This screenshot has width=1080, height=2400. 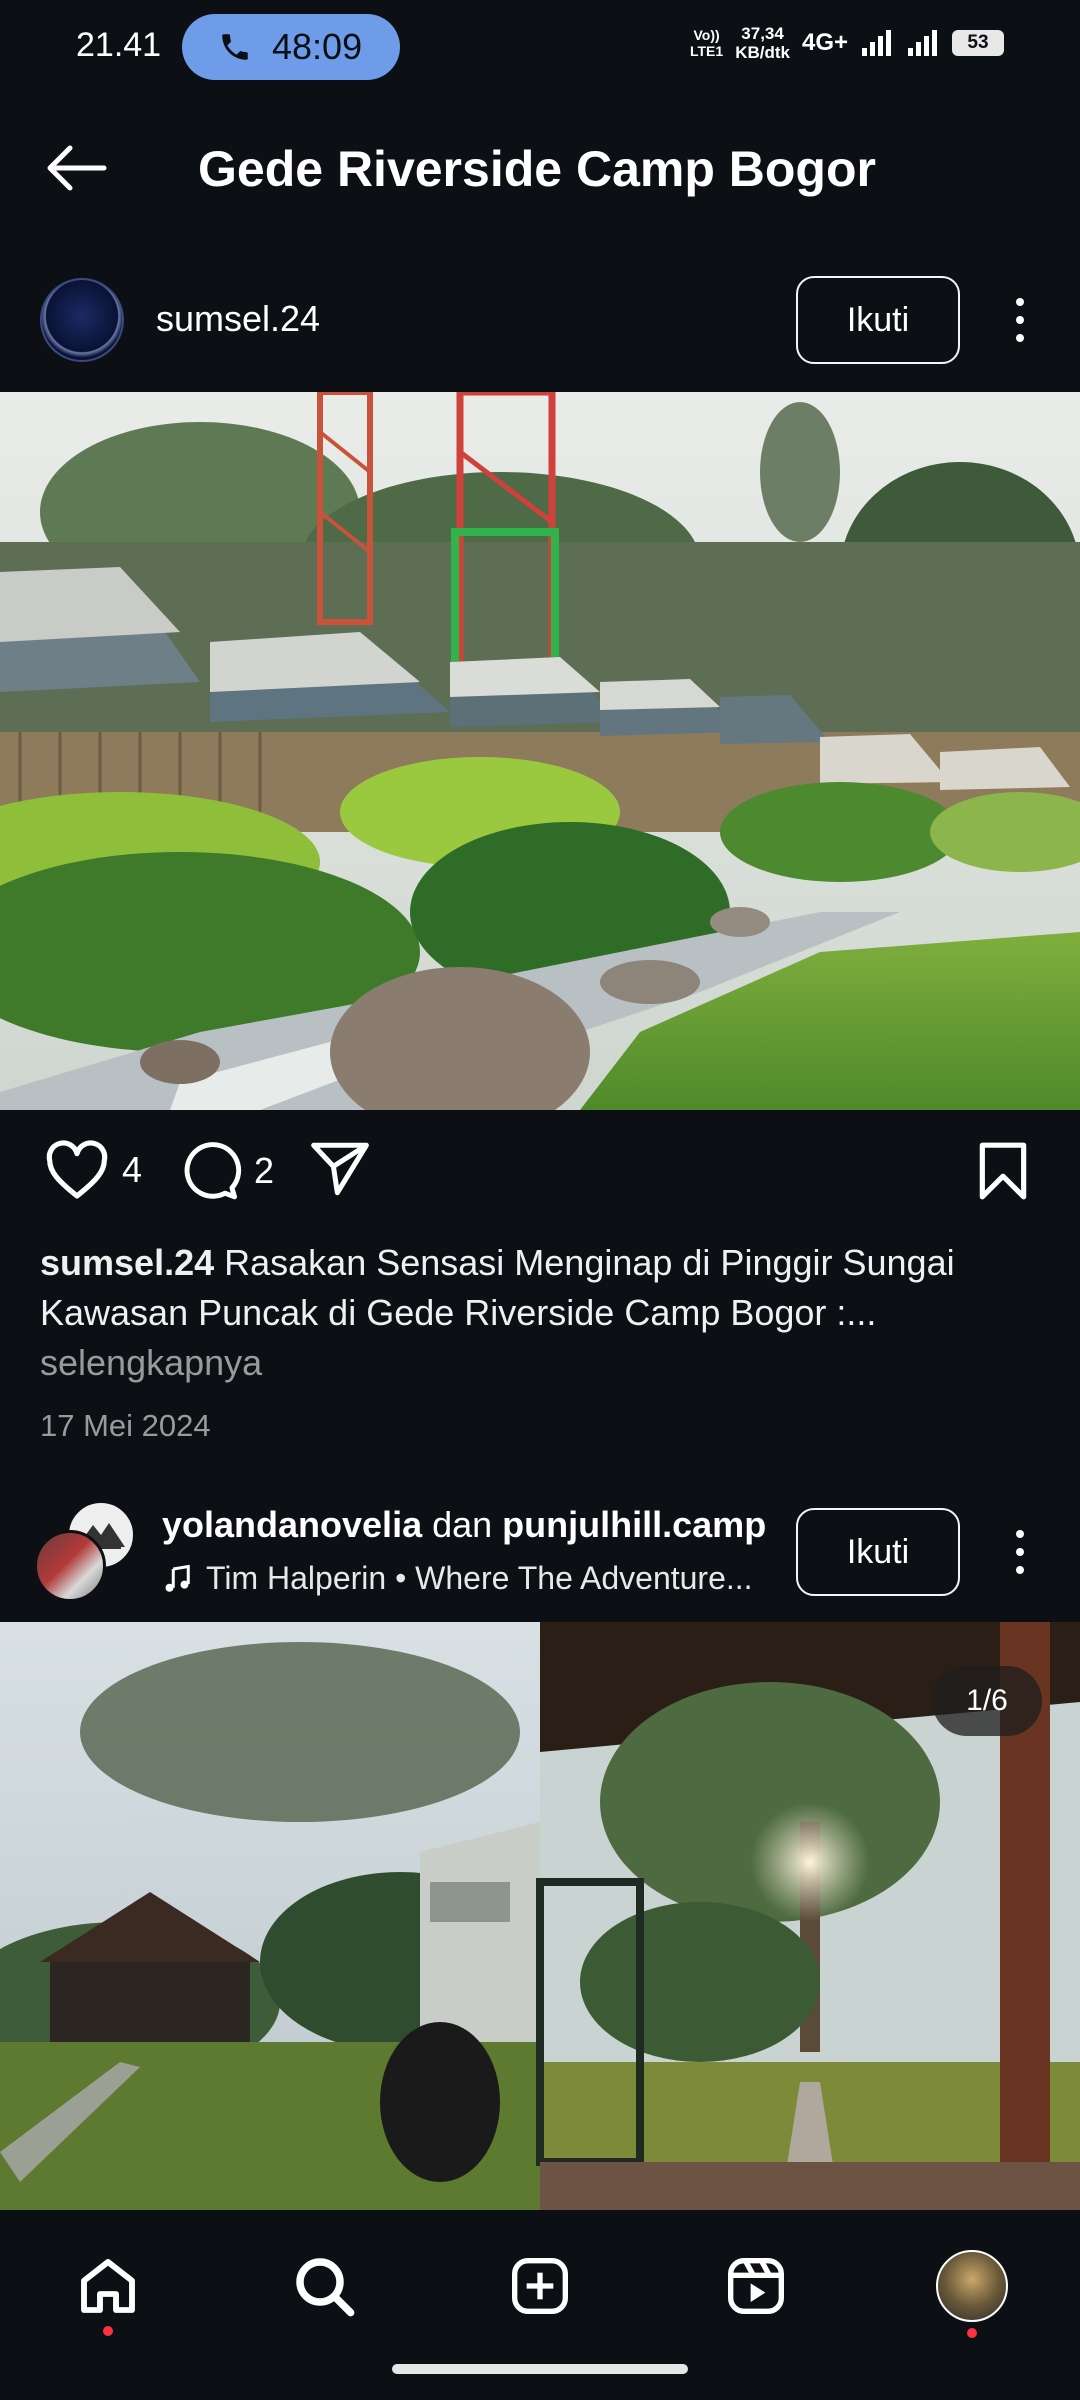 What do you see at coordinates (824, 42) in the screenshot?
I see `network-type: 4G+` at bounding box center [824, 42].